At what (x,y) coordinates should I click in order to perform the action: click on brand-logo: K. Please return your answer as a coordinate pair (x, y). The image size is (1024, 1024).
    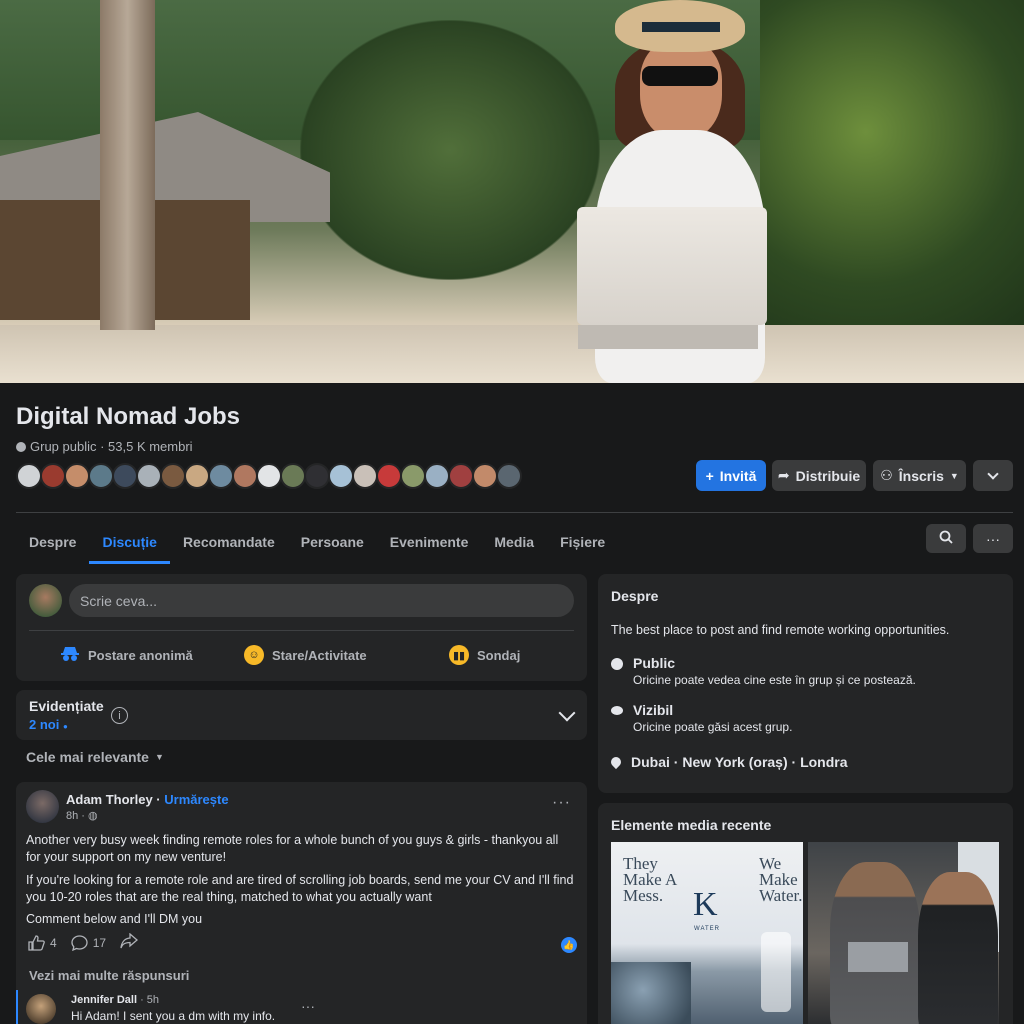
    Looking at the image, I should click on (705, 904).